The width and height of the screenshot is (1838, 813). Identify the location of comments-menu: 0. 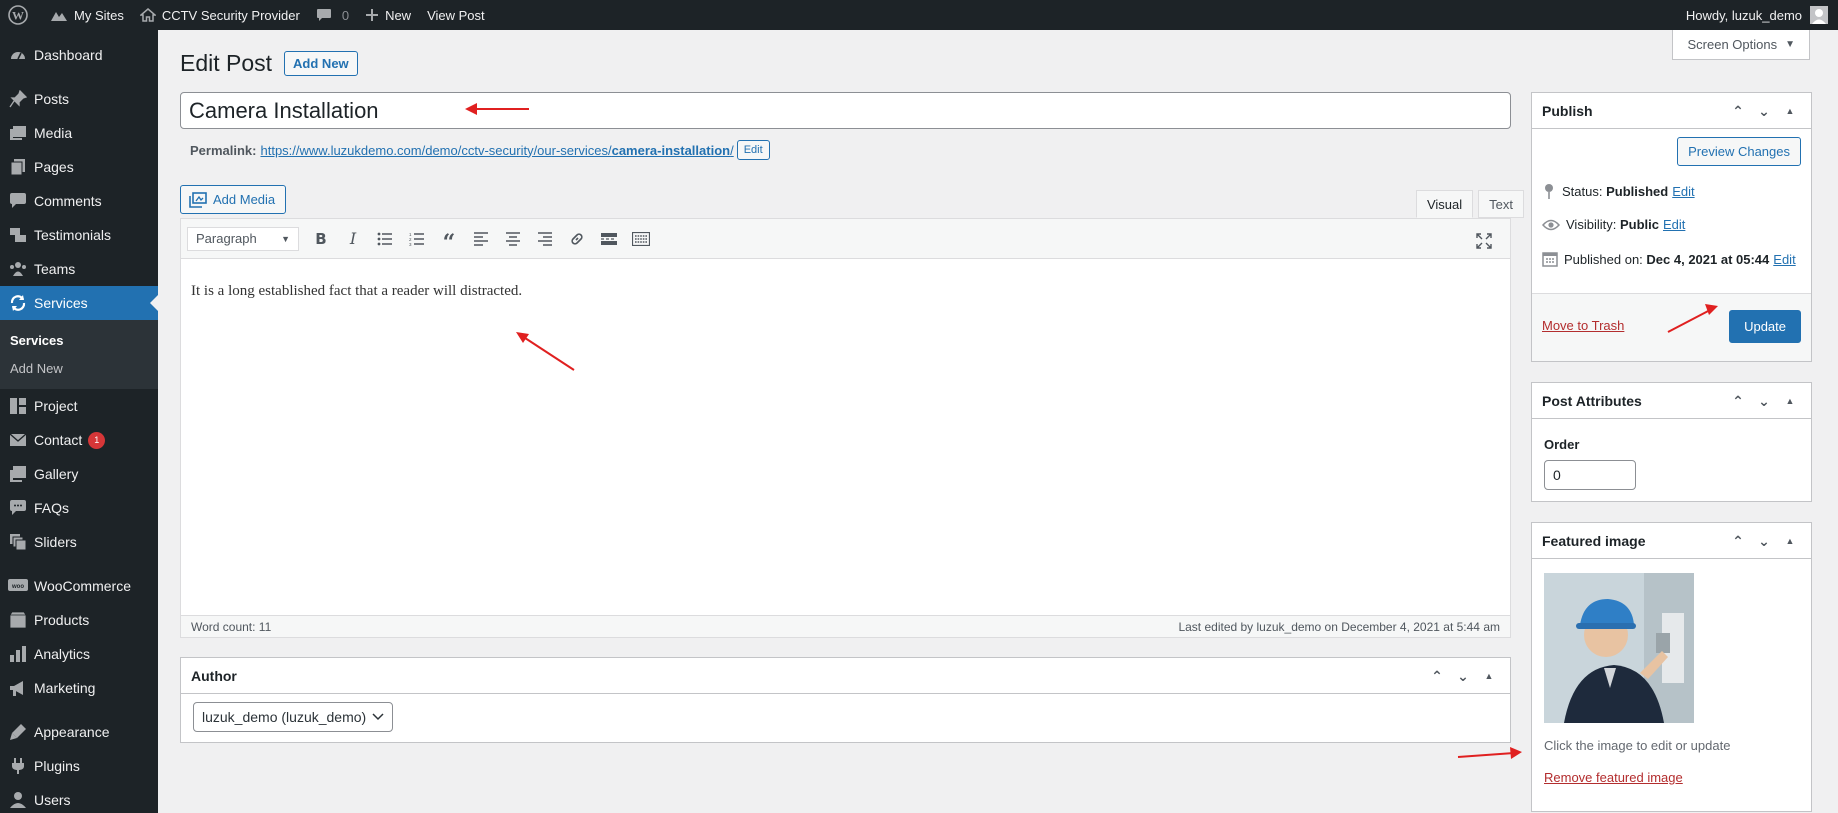
(332, 15).